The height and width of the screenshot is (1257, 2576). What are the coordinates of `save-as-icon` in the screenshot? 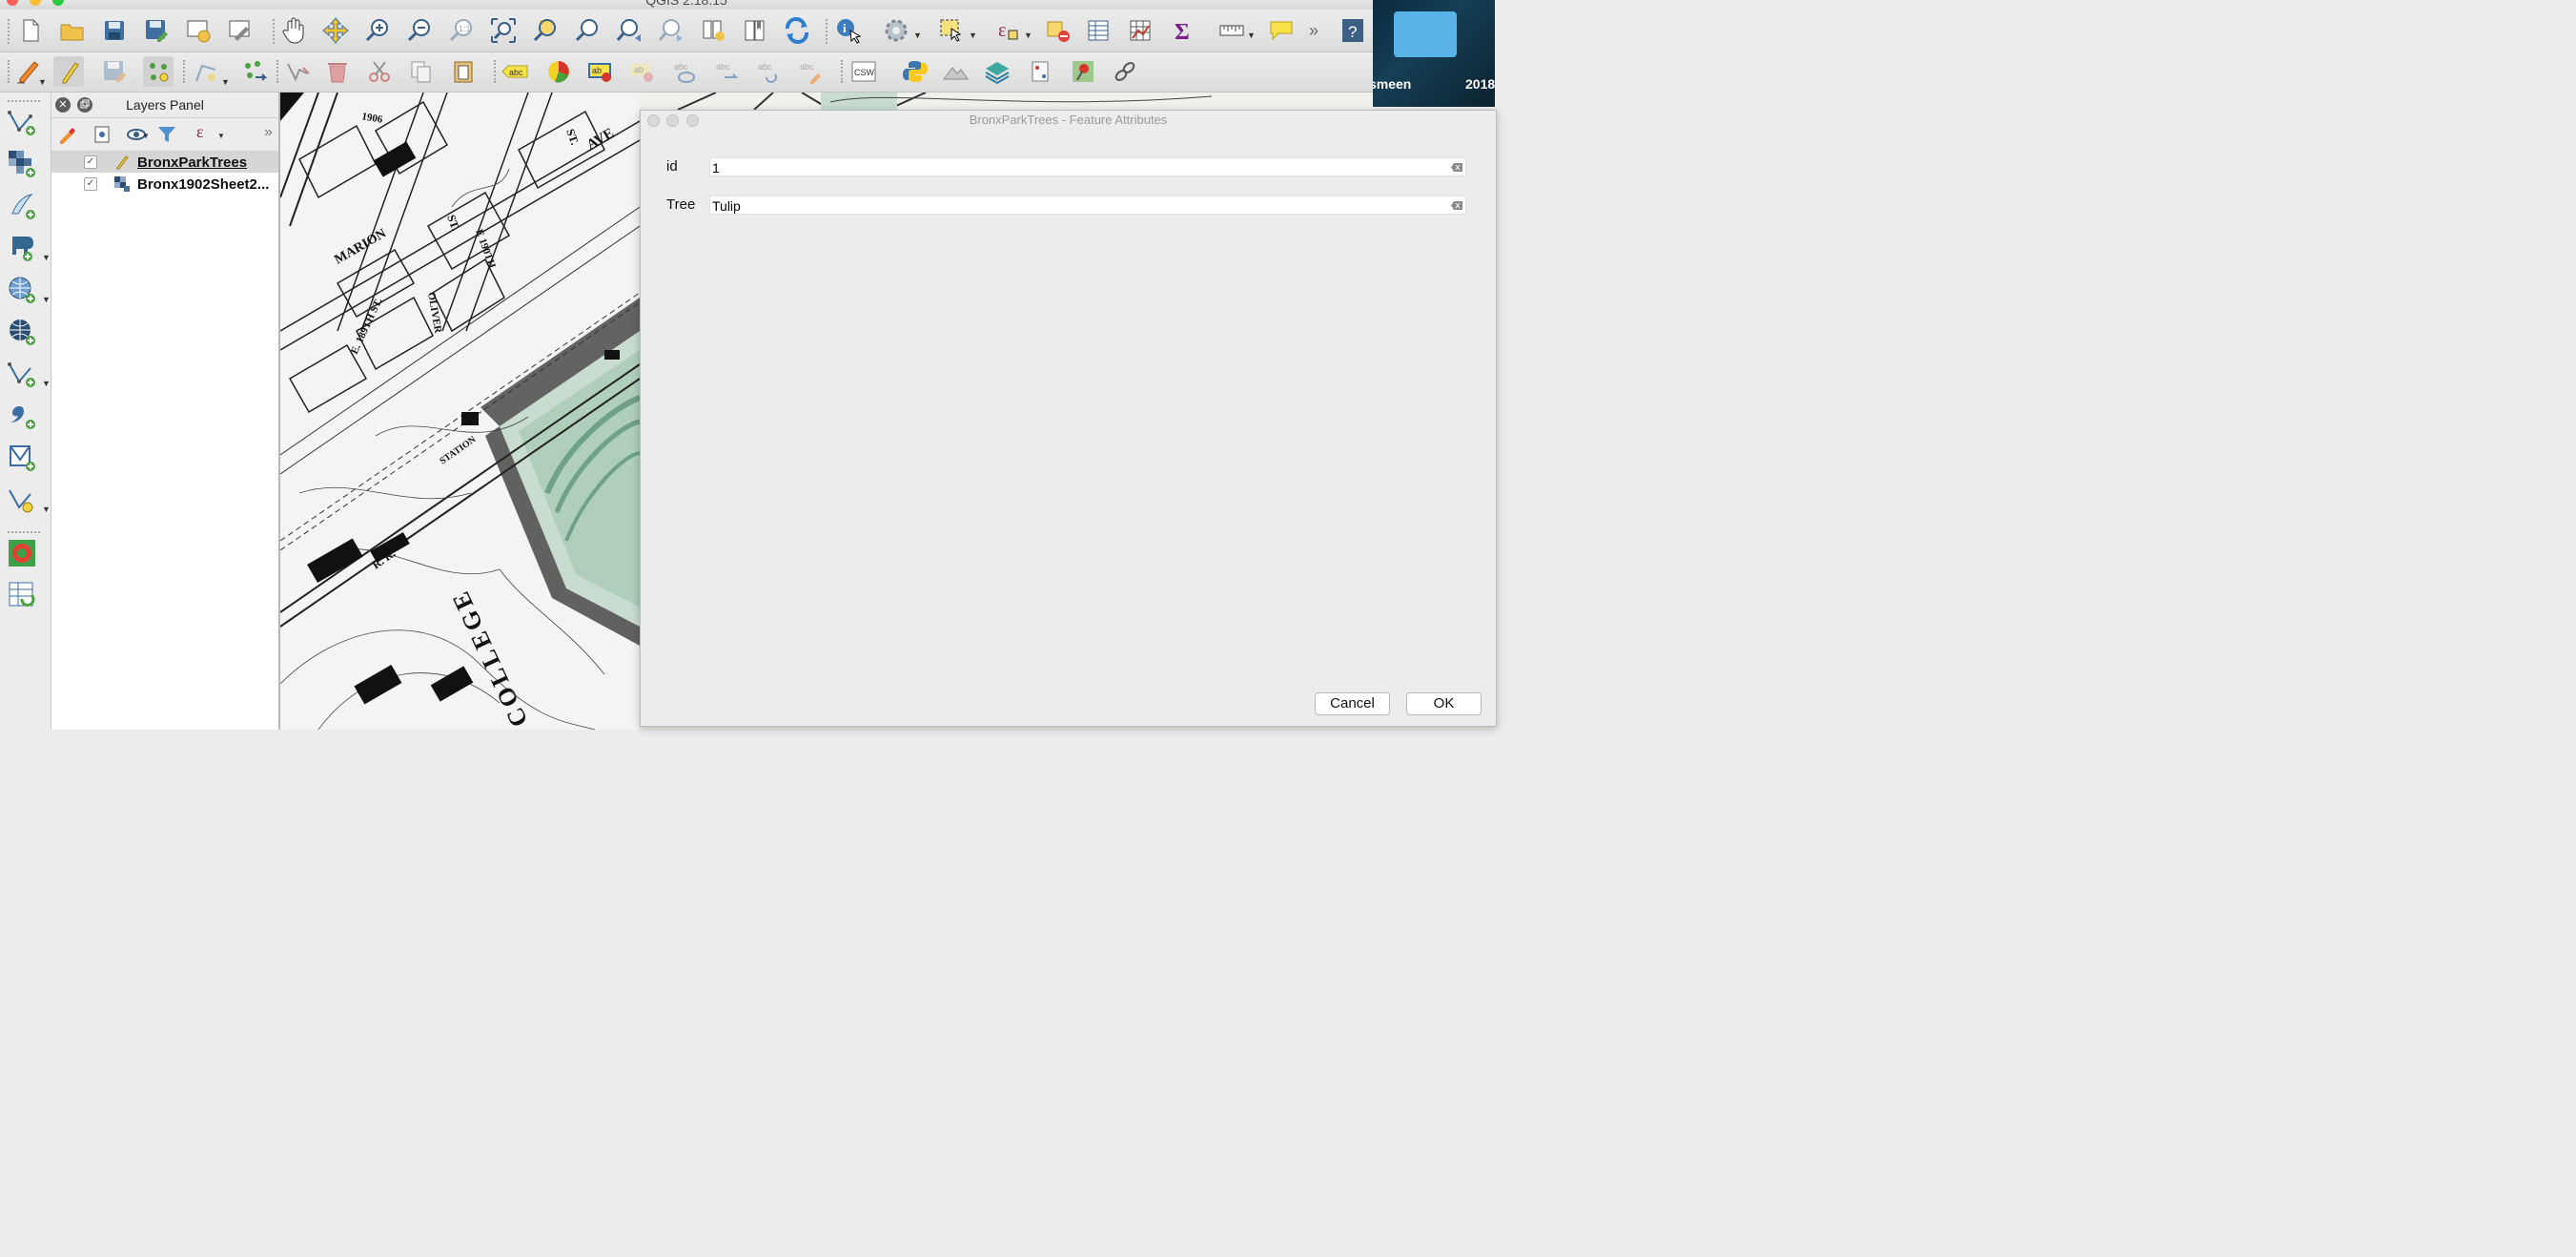 It's located at (156, 31).